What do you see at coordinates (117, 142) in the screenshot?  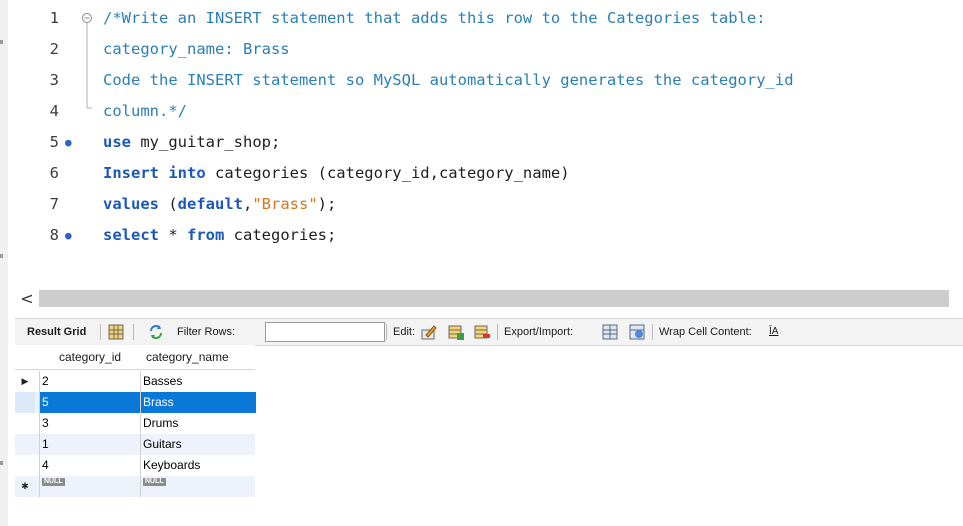 I see `sql-keyword: use` at bounding box center [117, 142].